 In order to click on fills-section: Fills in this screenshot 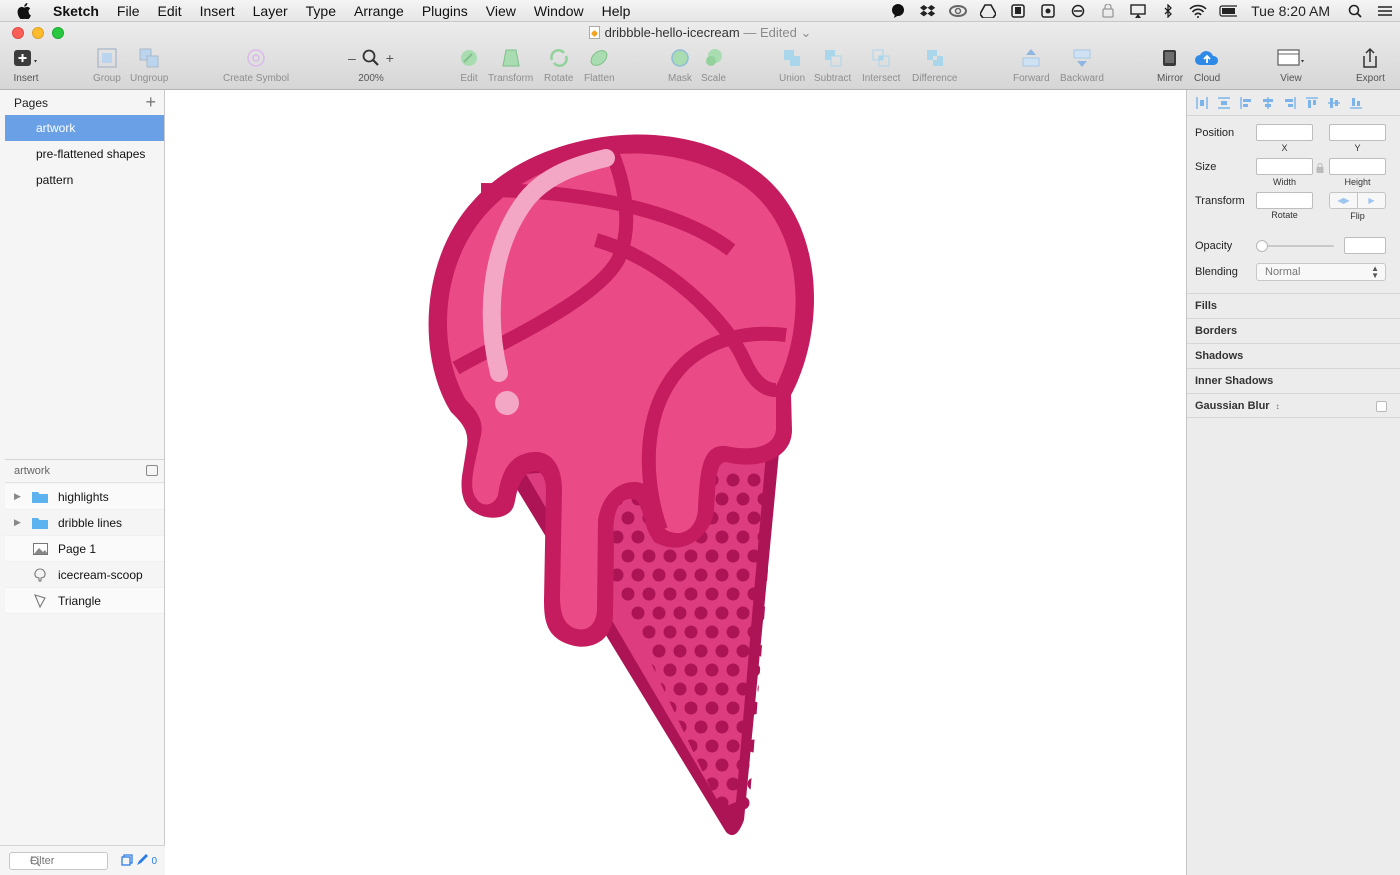, I will do `click(1293, 305)`.